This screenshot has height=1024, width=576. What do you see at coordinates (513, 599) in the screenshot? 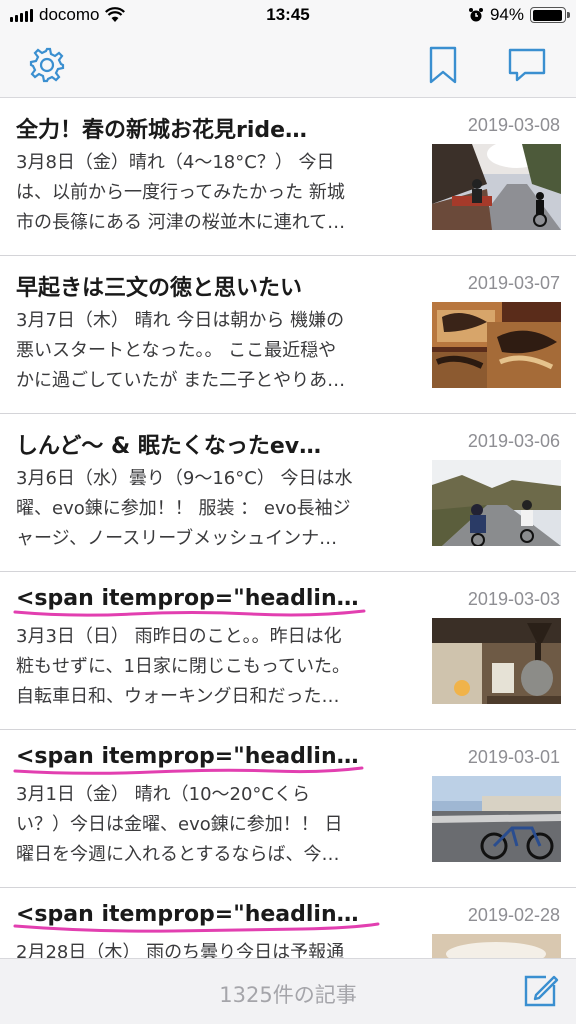
I see `article-date: 2019-03-03` at bounding box center [513, 599].